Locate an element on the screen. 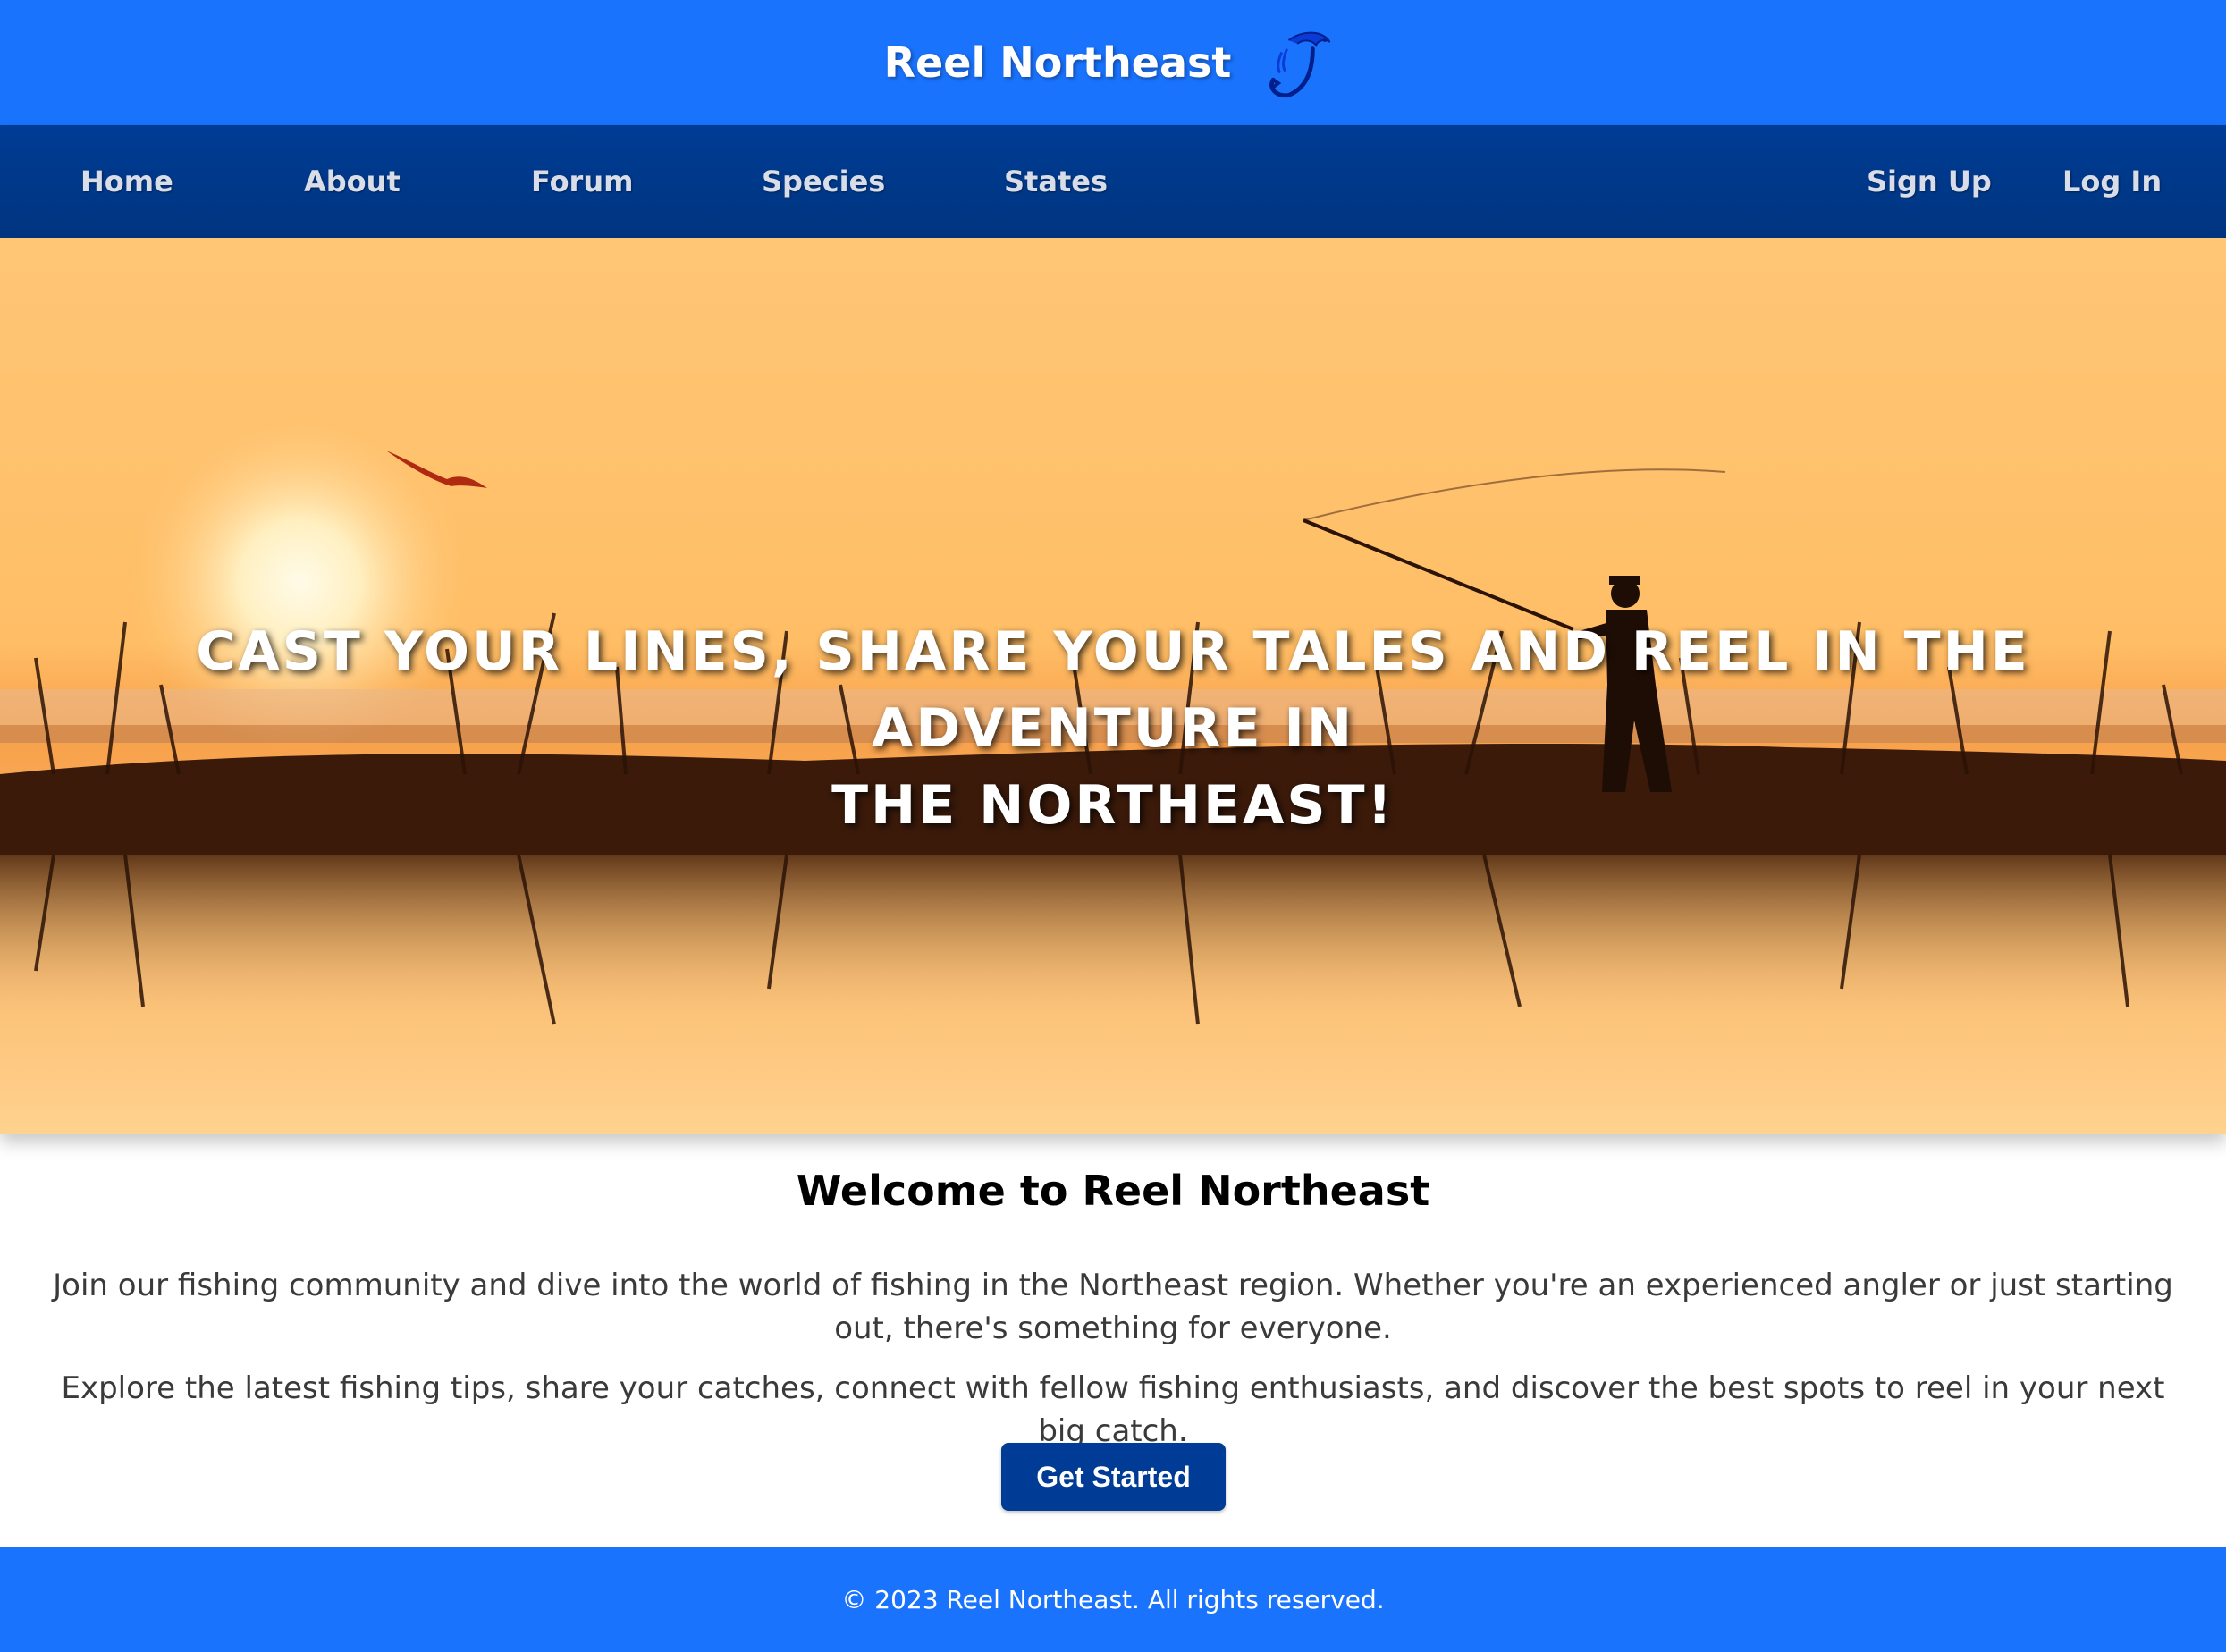 The image size is (2226, 1652). nav-sign-up: Sign Up is located at coordinates (1929, 181).